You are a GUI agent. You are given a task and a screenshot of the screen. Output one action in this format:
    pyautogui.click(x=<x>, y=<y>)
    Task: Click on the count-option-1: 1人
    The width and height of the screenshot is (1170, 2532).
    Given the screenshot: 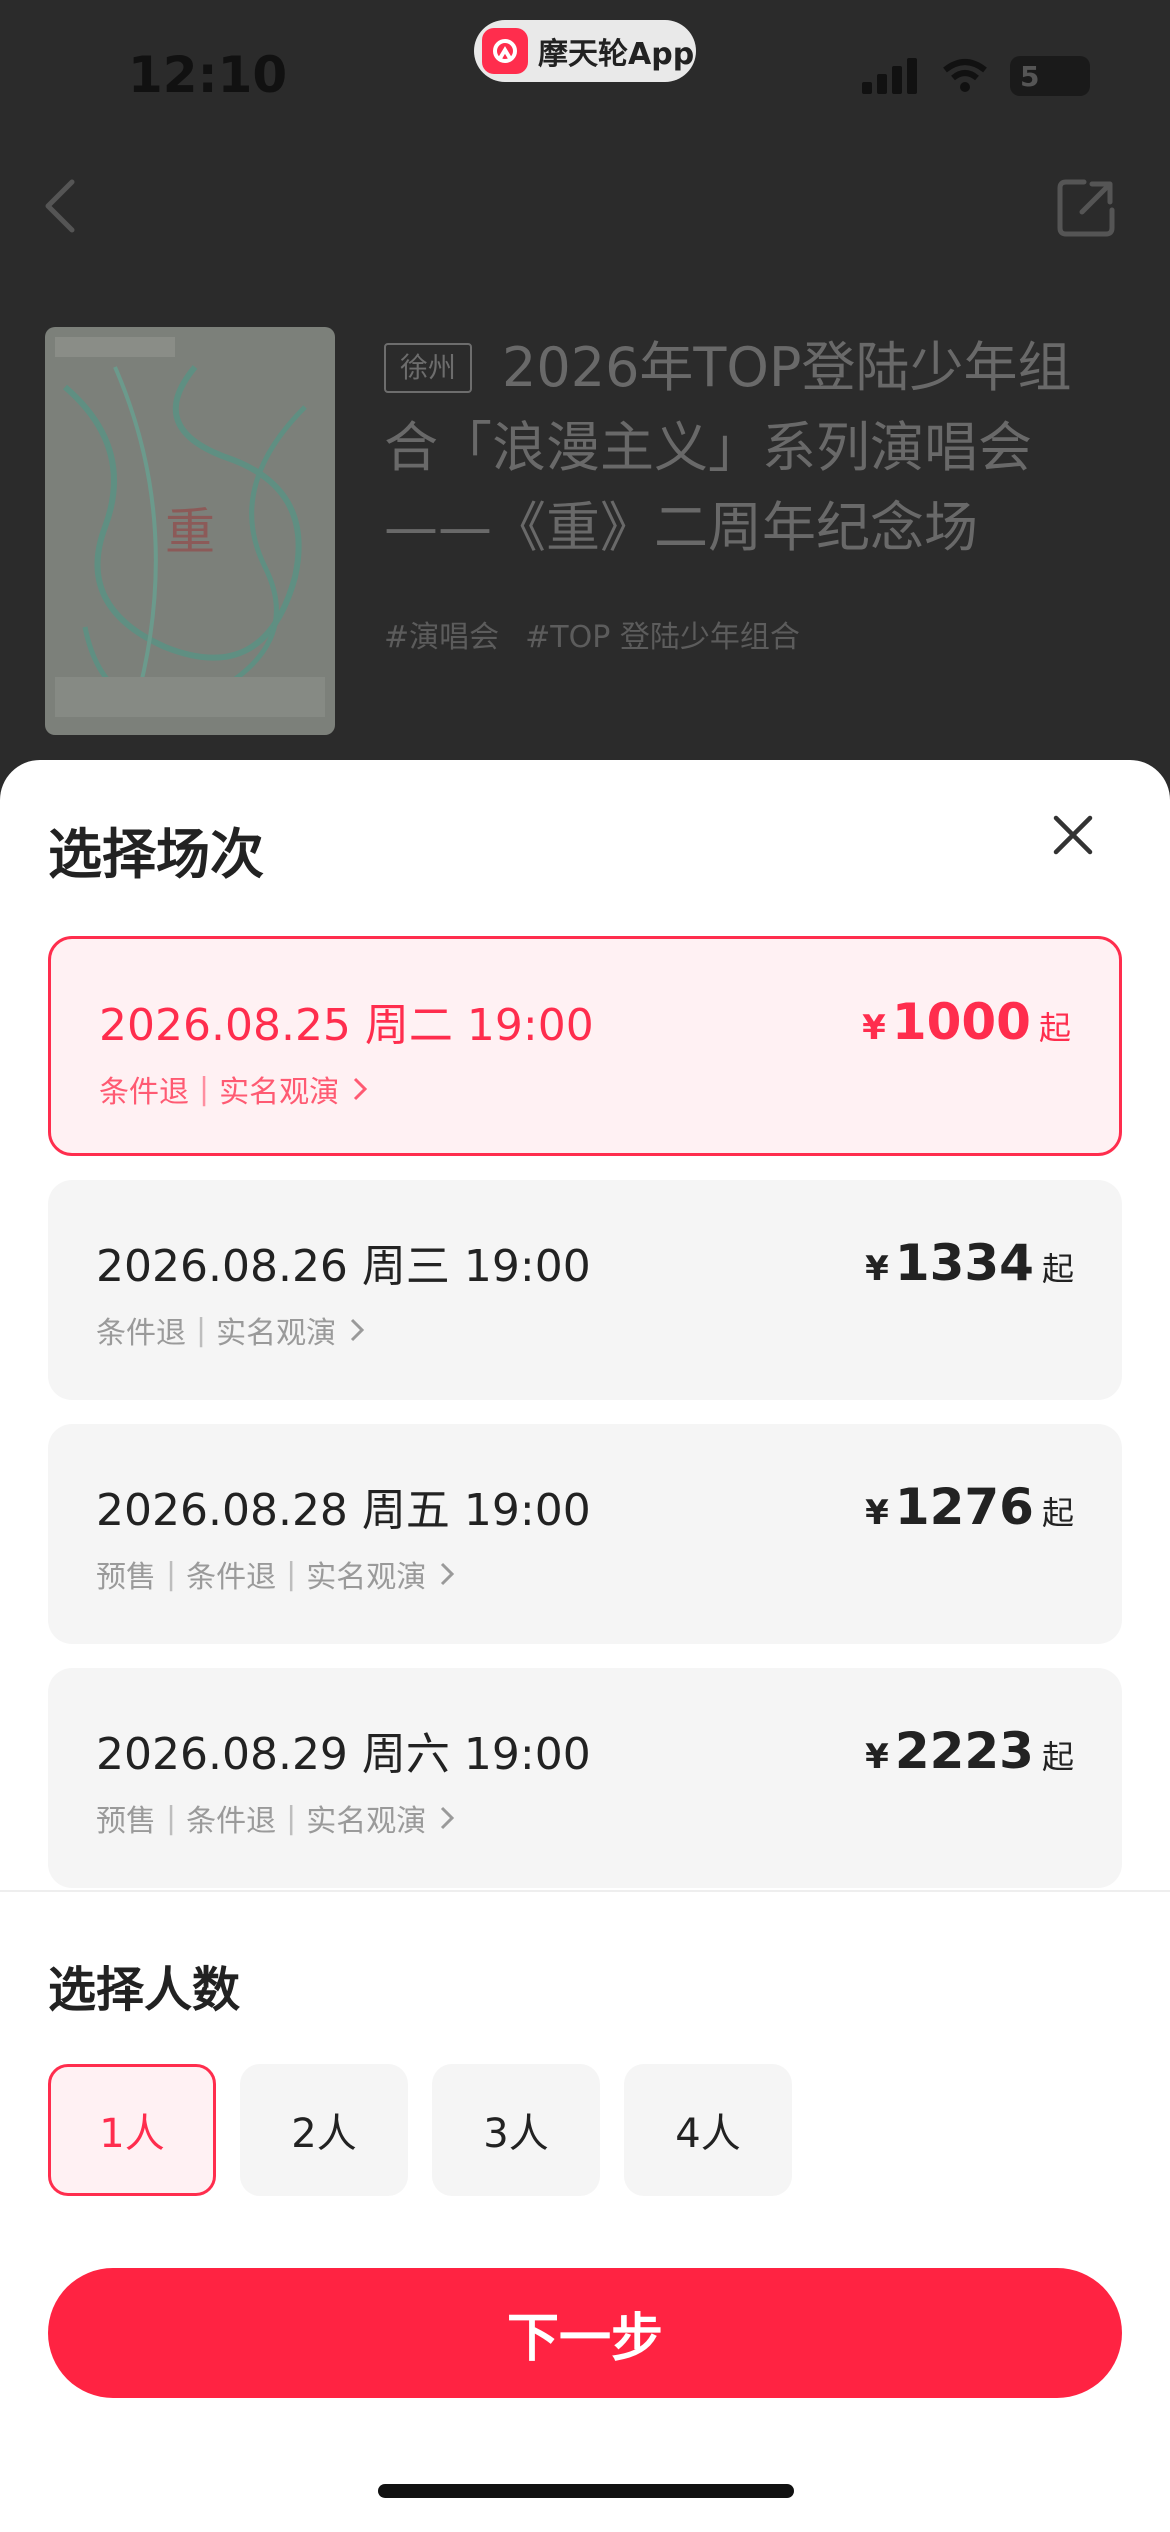 What is the action you would take?
    pyautogui.click(x=132, y=2130)
    